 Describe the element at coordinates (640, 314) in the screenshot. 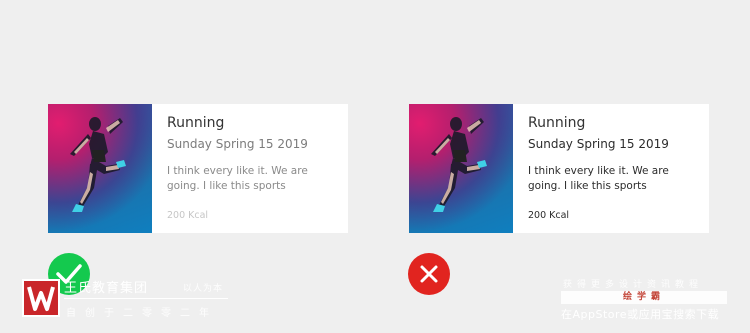

I see `promo-download-text: 在AppStore或应用宝搜索下载` at that location.